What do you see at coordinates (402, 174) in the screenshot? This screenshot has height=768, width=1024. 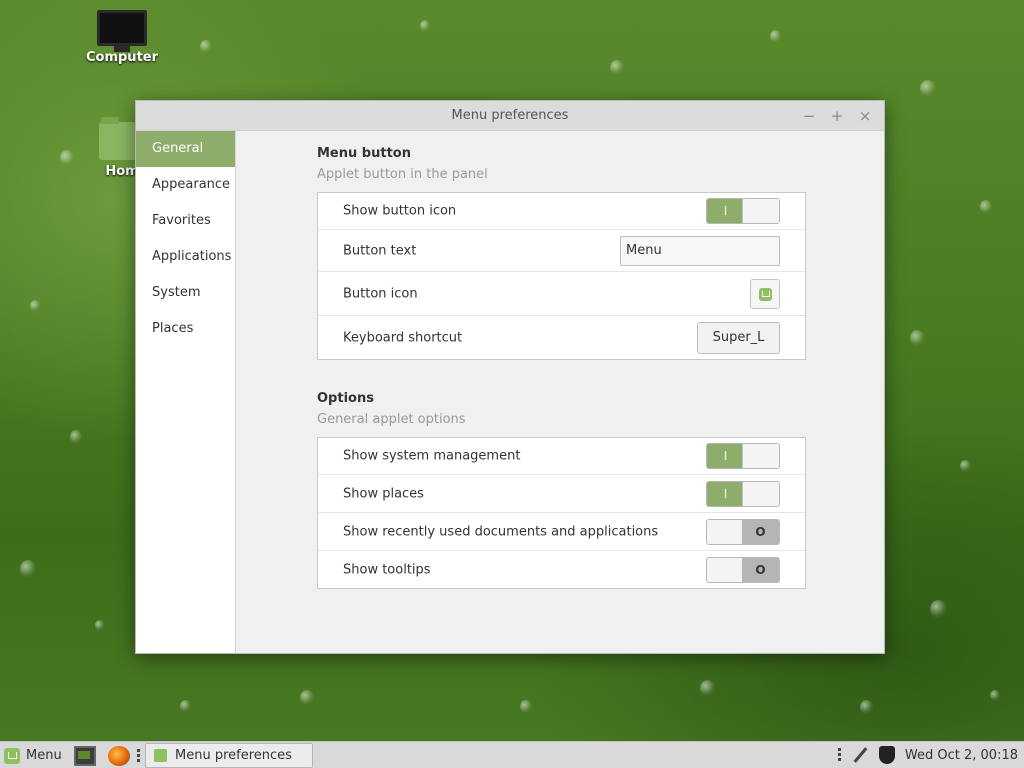 I see `menu-button-section-subtitle: Applet button in the panel` at bounding box center [402, 174].